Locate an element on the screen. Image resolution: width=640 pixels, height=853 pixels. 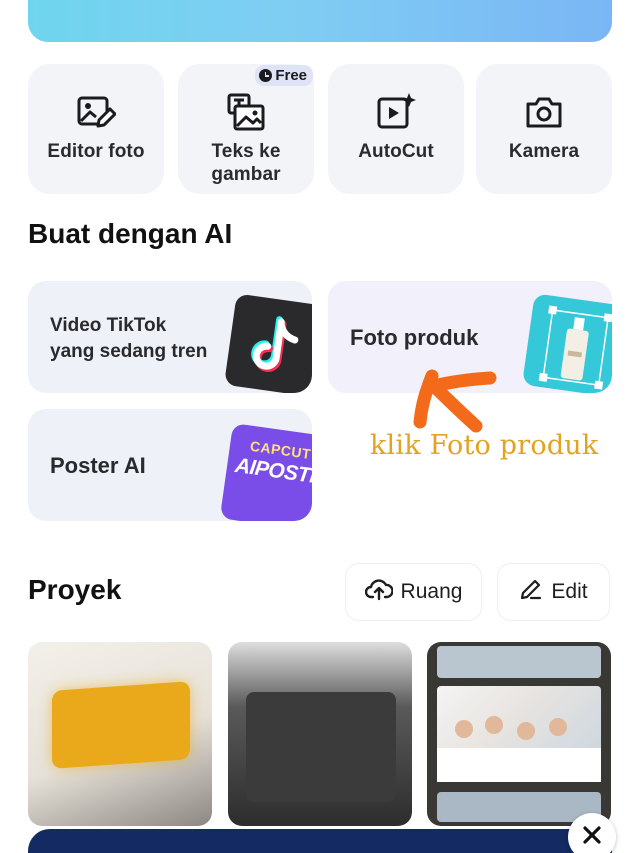
tool-label: AutoCut is located at coordinates (396, 151).